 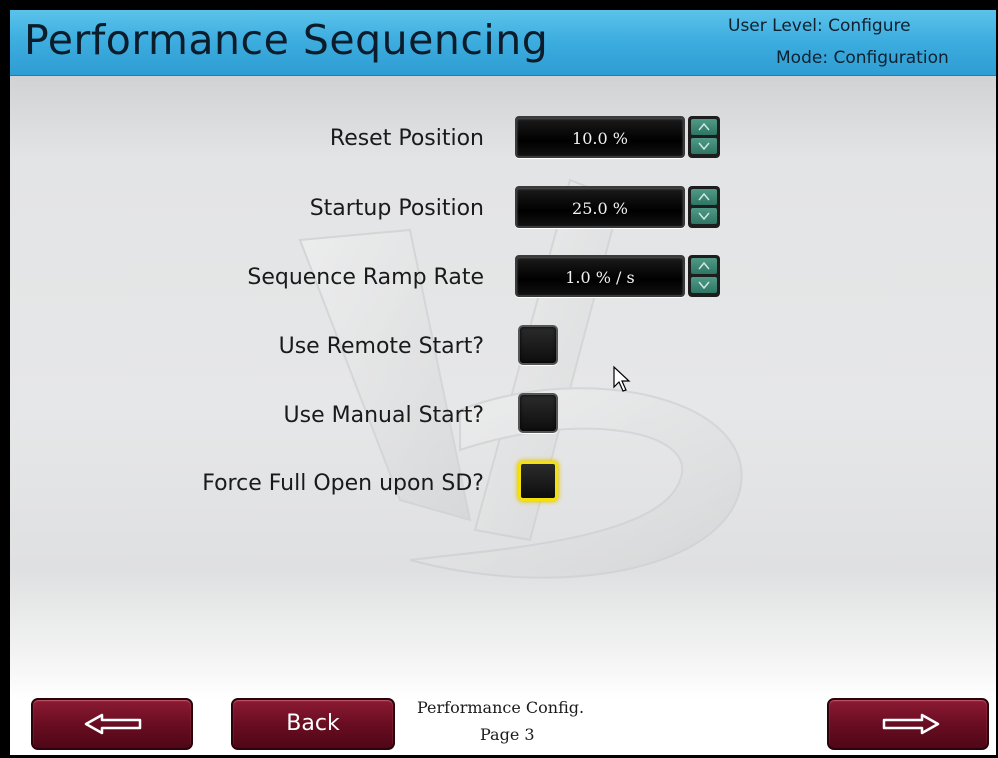 What do you see at coordinates (365, 277) in the screenshot?
I see `sequence-ramp-rate-label: Sequence Ramp Rate` at bounding box center [365, 277].